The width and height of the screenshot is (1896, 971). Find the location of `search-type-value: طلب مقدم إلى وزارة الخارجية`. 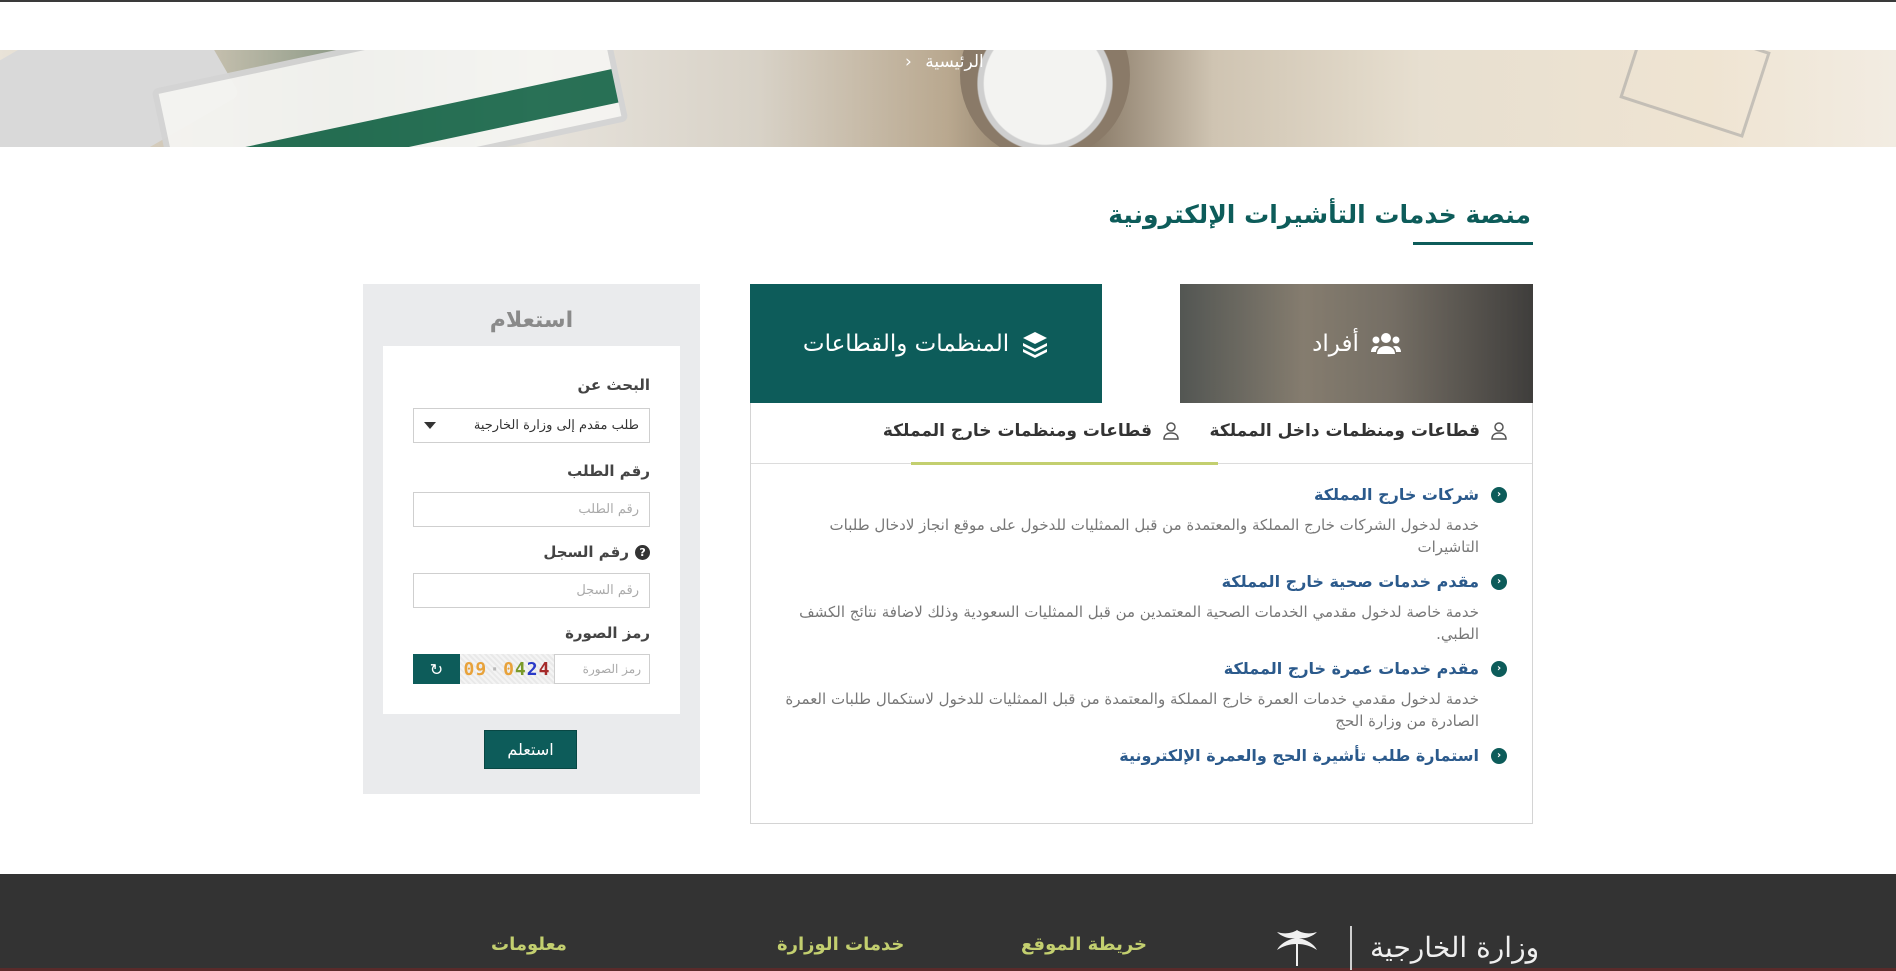

search-type-value: طلب مقدم إلى وزارة الخارجية is located at coordinates (556, 425).